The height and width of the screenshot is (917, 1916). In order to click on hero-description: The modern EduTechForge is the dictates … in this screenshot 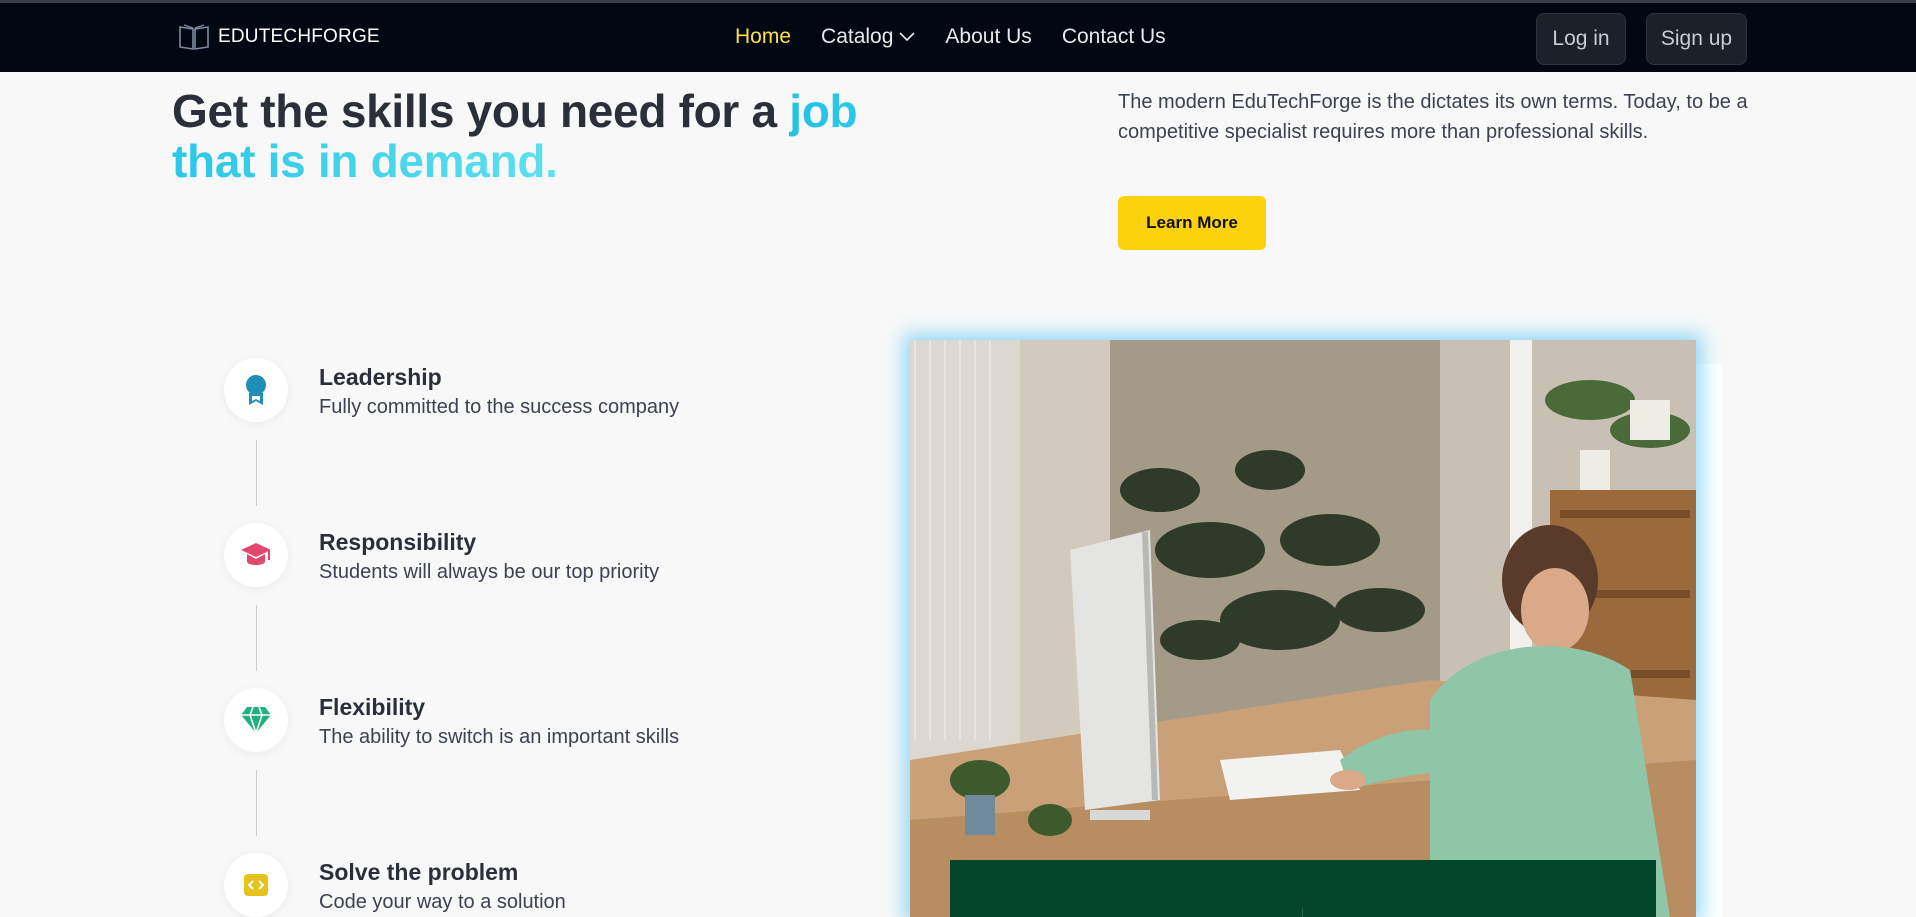, I will do `click(1433, 117)`.